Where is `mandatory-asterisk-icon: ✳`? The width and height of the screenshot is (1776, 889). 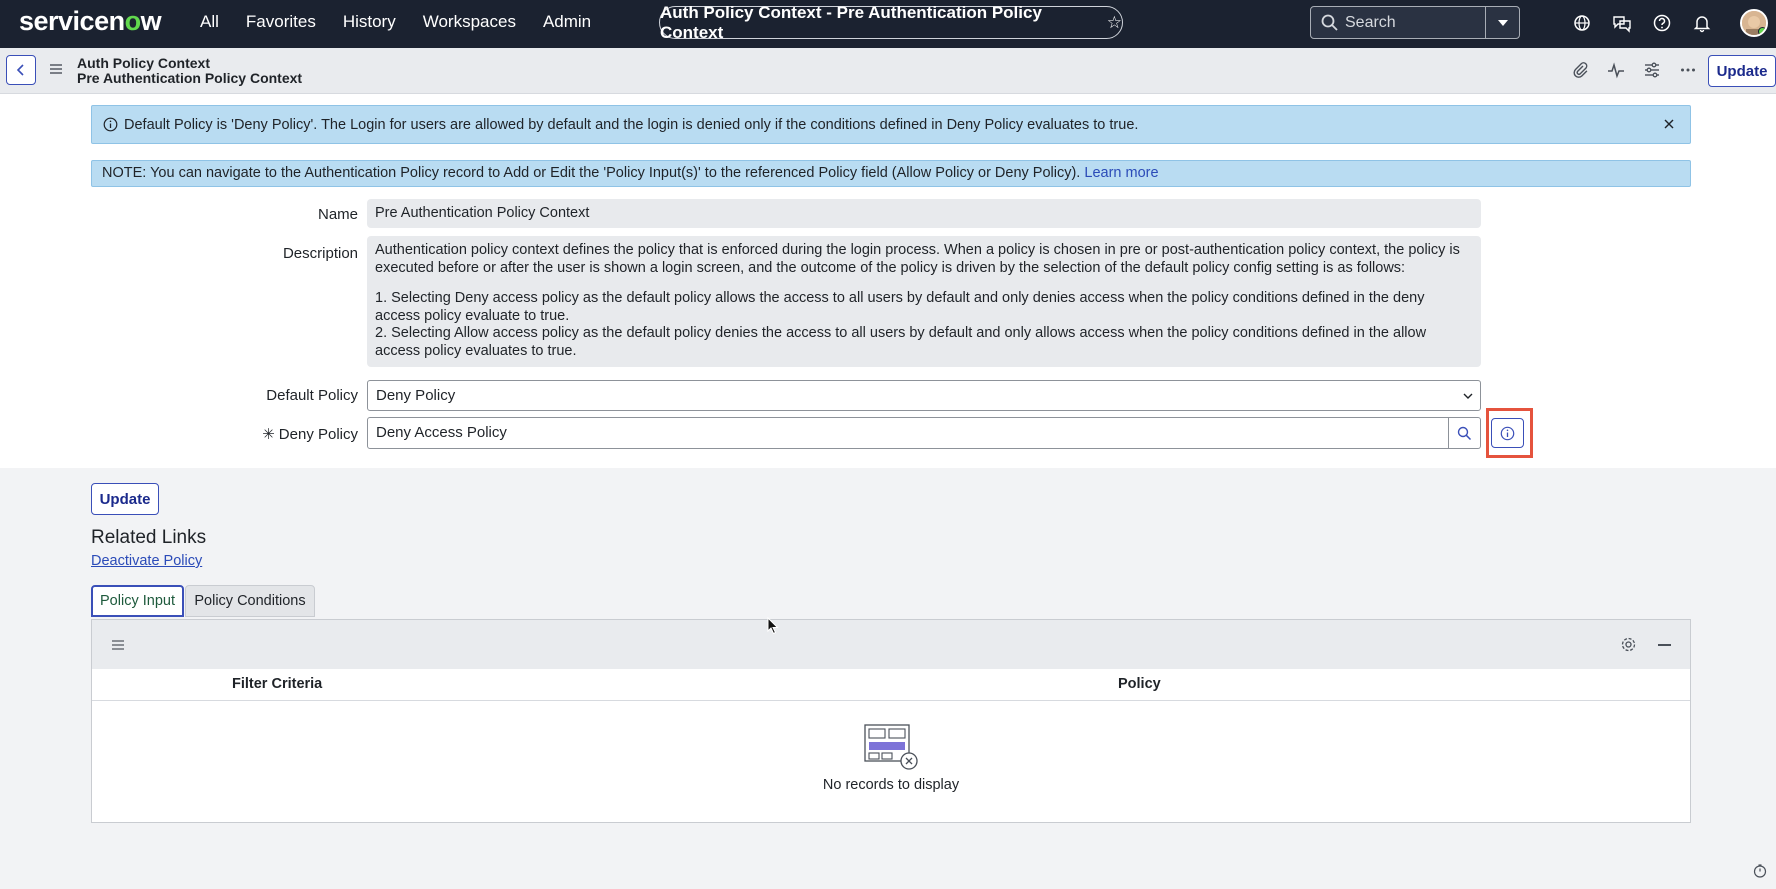
mandatory-asterisk-icon: ✳ is located at coordinates (268, 434).